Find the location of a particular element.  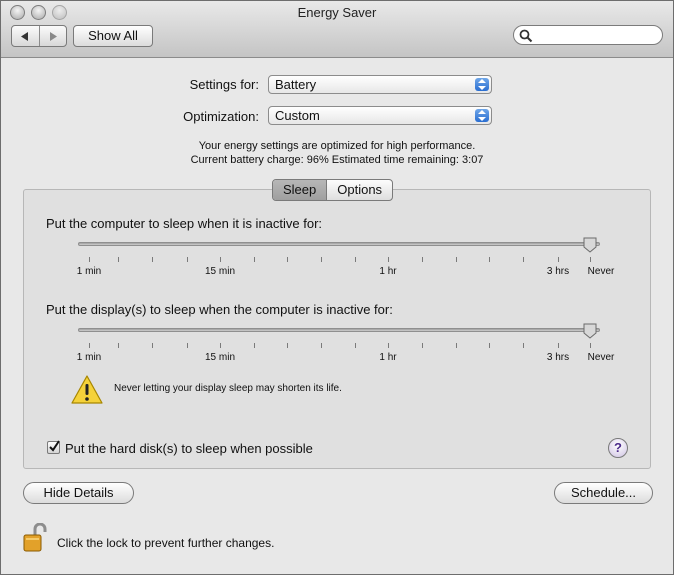

warning-icon is located at coordinates (87, 389).